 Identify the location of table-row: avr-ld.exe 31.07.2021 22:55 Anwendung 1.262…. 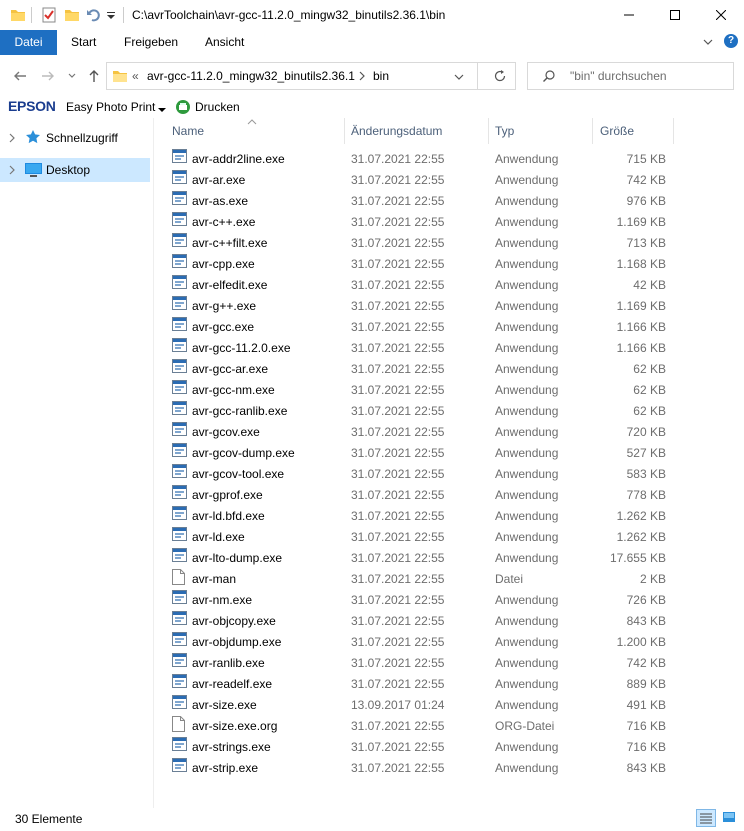
(421, 537).